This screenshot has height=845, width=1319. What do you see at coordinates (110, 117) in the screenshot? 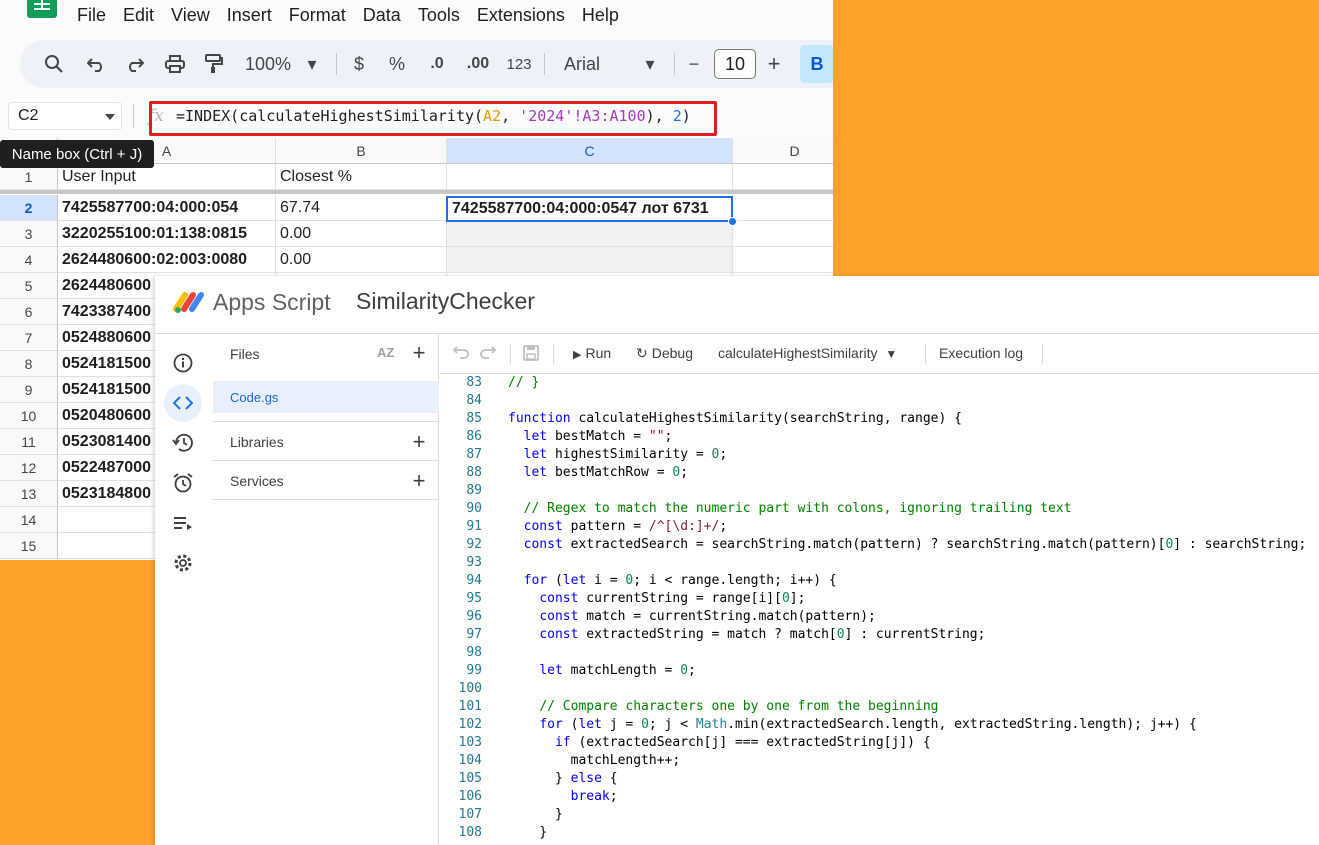
I see `chevron-down-icon` at bounding box center [110, 117].